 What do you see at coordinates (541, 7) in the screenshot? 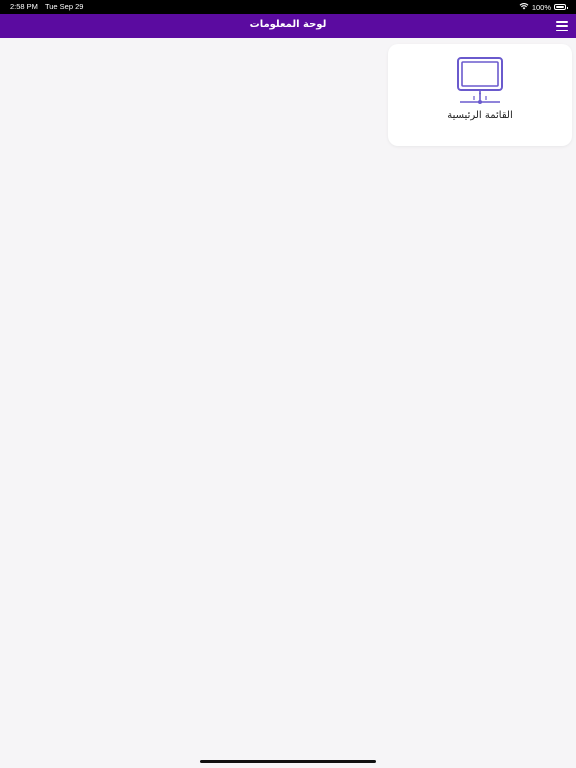
I see `battery-percent: 100%` at bounding box center [541, 7].